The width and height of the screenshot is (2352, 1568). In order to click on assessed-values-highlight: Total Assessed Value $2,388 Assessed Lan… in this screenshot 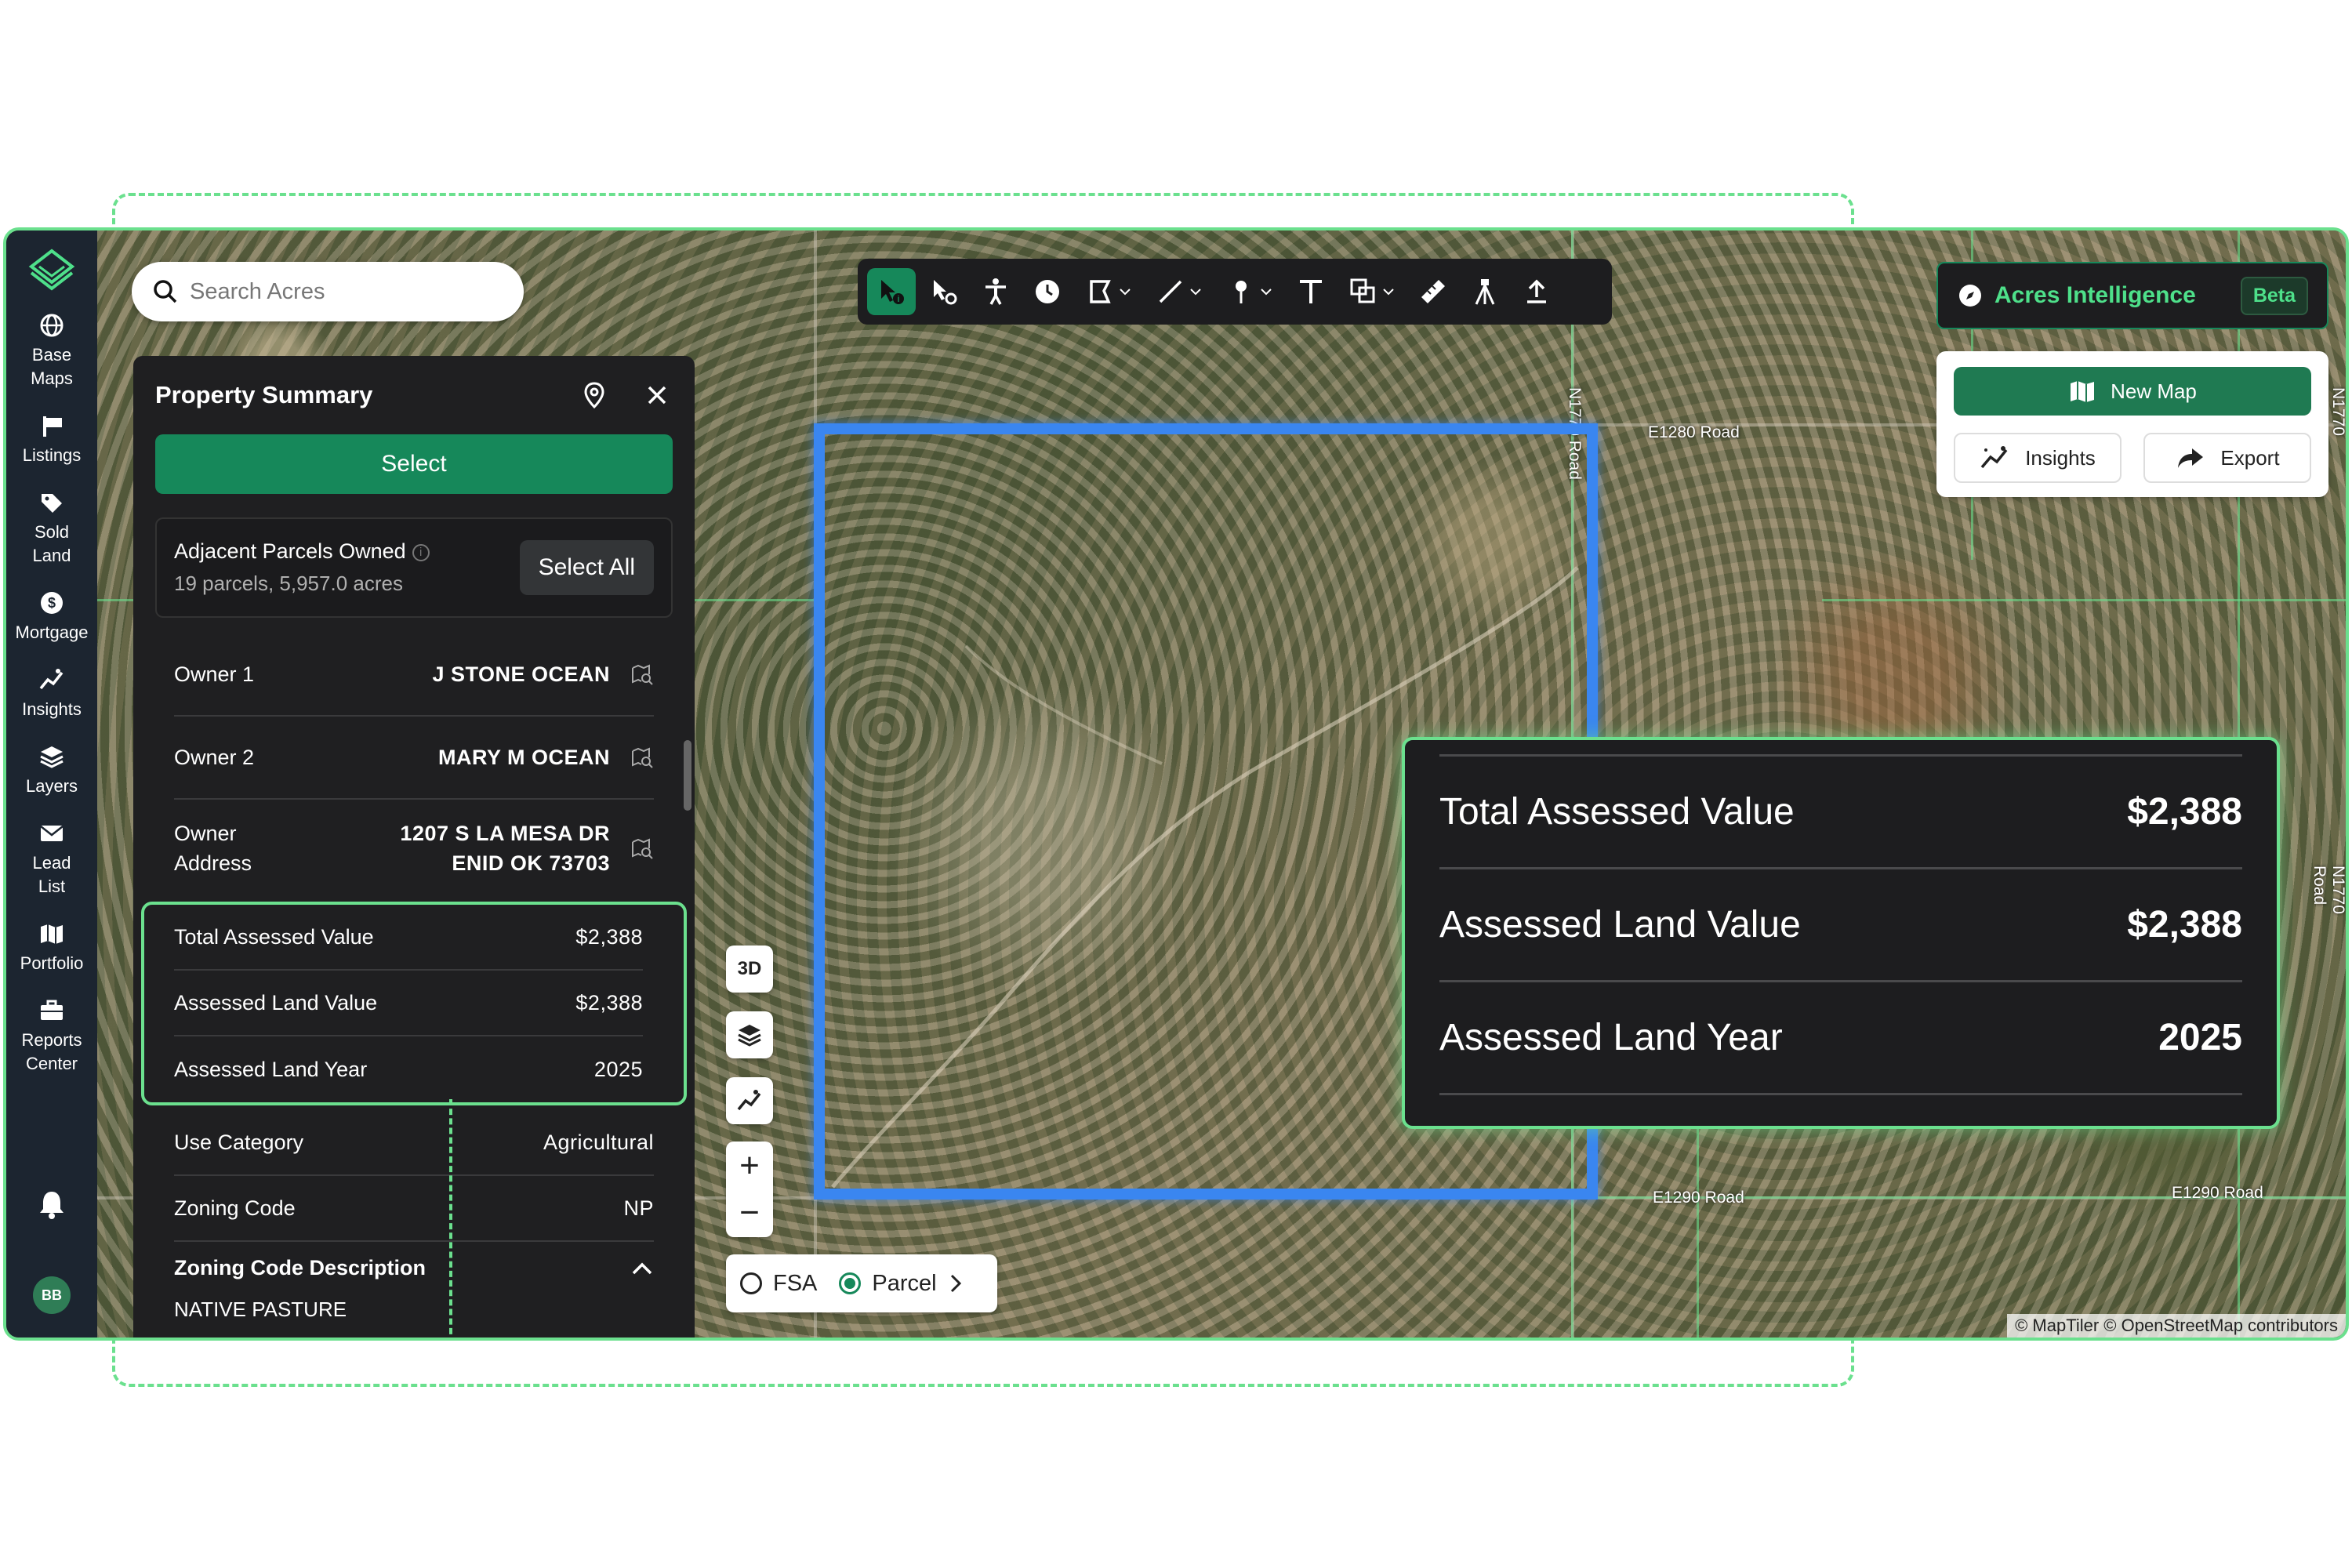, I will do `click(414, 1003)`.